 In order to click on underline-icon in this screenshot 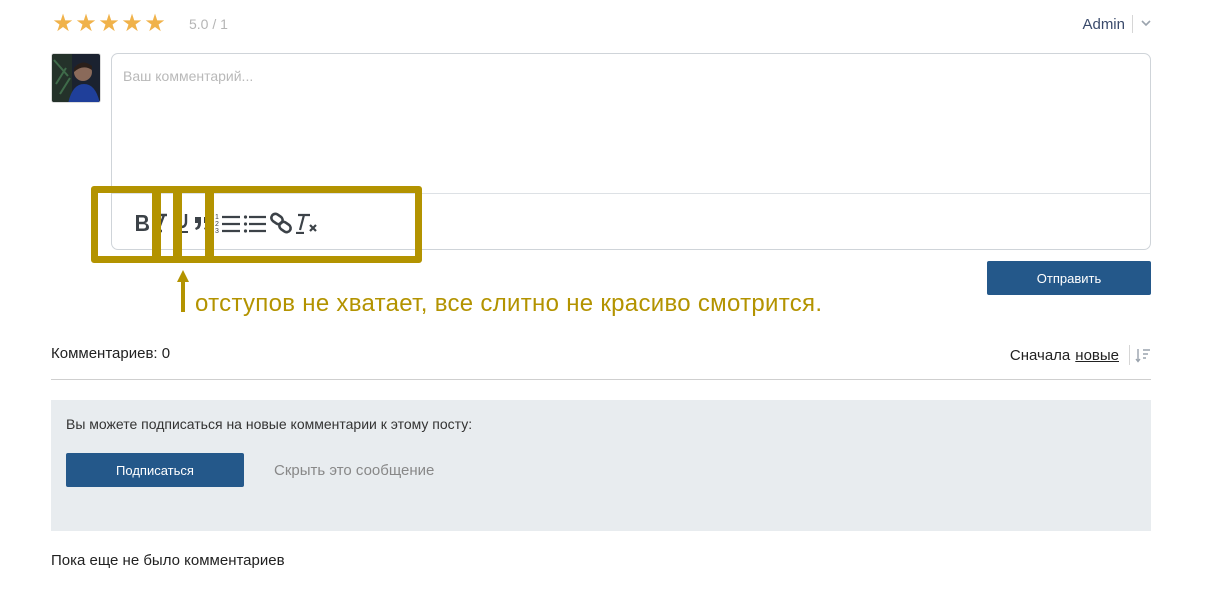, I will do `click(181, 223)`.